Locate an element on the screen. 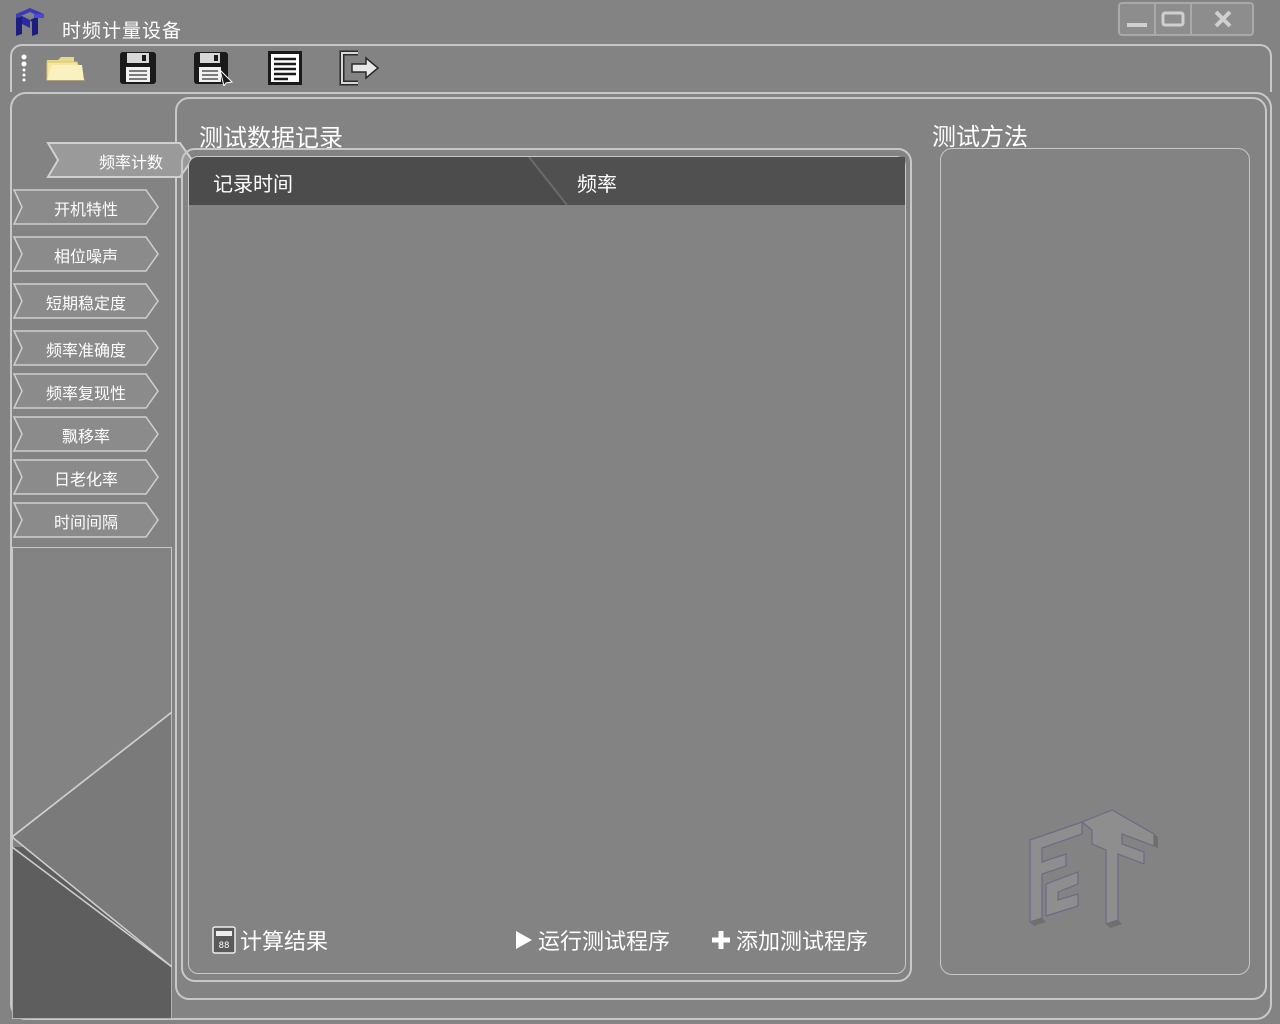  list-document-button is located at coordinates (286, 68).